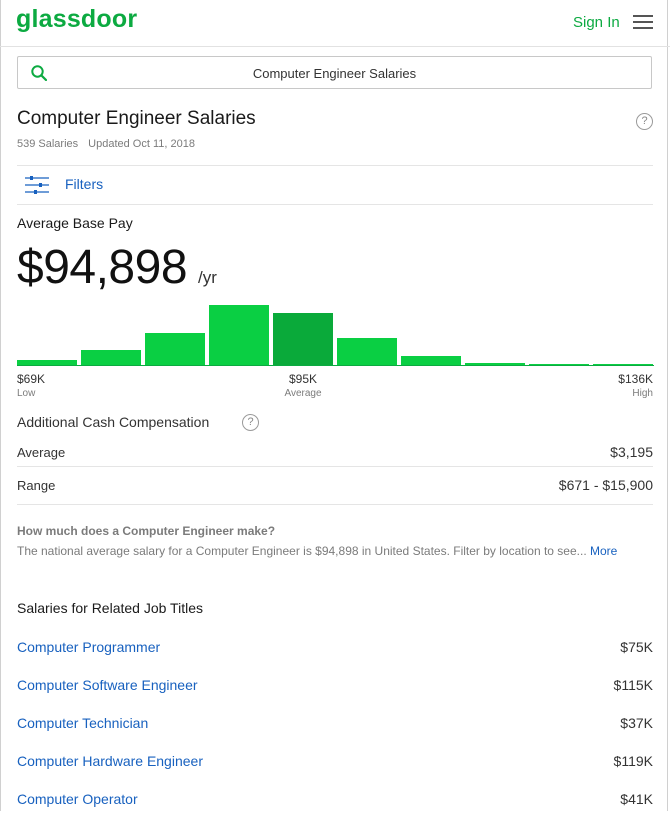  Describe the element at coordinates (76, 19) in the screenshot. I see `glassdoor-logo: glassdoor` at that location.